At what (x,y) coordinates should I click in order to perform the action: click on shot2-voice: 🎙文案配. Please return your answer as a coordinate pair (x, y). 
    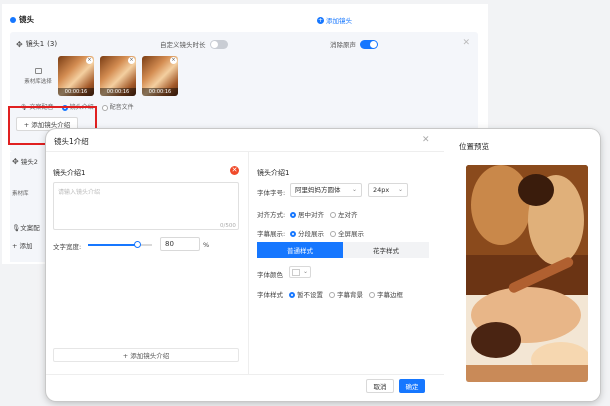
    Looking at the image, I should click on (26, 227).